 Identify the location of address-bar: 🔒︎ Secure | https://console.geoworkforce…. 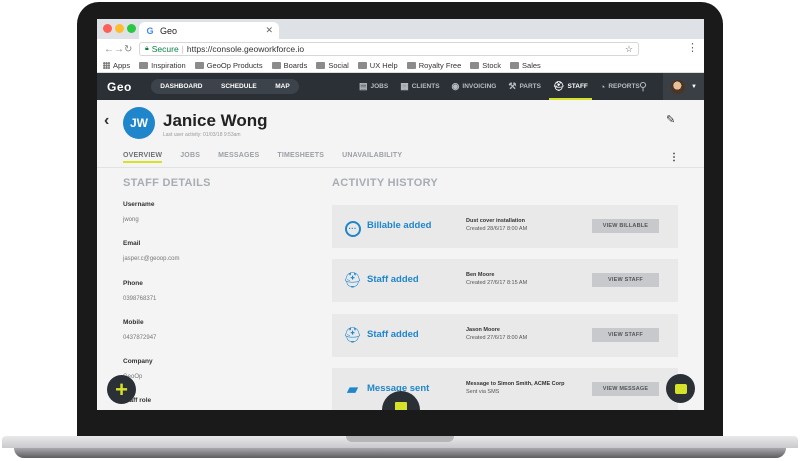
(389, 49).